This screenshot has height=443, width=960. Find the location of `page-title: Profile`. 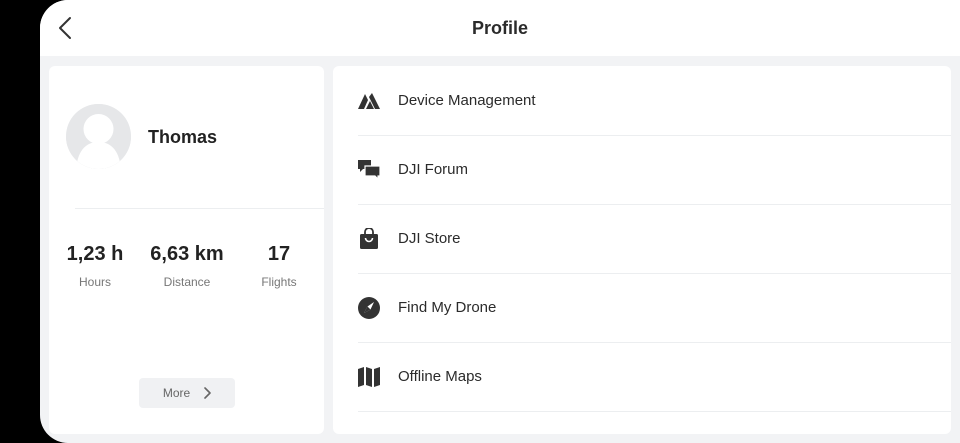

page-title: Profile is located at coordinates (499, 28).